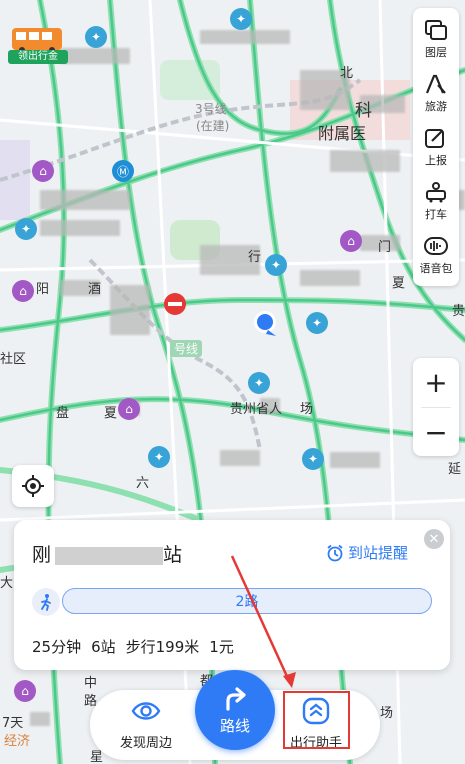 The width and height of the screenshot is (465, 764). What do you see at coordinates (38, 57) in the screenshot?
I see `badge-label: 领出行金` at bounding box center [38, 57].